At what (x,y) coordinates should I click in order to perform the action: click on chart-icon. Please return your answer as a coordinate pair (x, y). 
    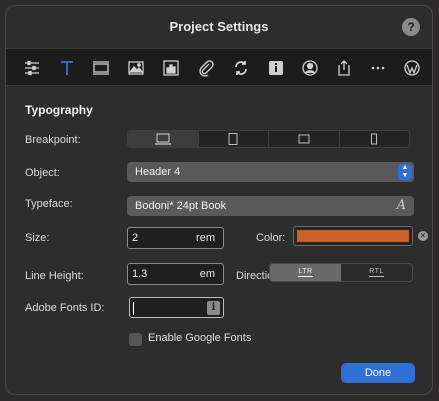
    Looking at the image, I should click on (171, 68).